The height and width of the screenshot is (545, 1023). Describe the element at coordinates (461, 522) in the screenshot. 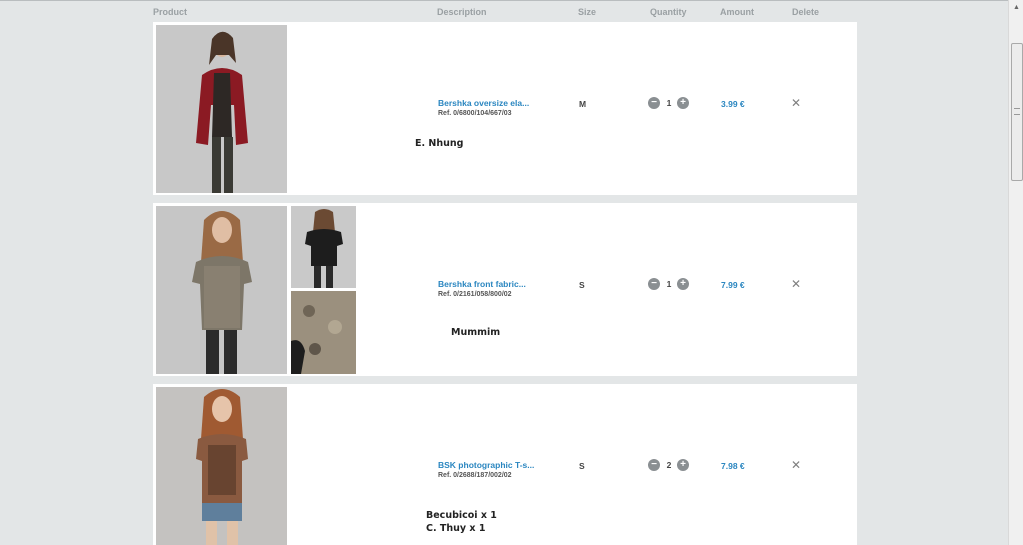

I see `order-note: Becubicoi x 1 C. Thuy x 1` at that location.